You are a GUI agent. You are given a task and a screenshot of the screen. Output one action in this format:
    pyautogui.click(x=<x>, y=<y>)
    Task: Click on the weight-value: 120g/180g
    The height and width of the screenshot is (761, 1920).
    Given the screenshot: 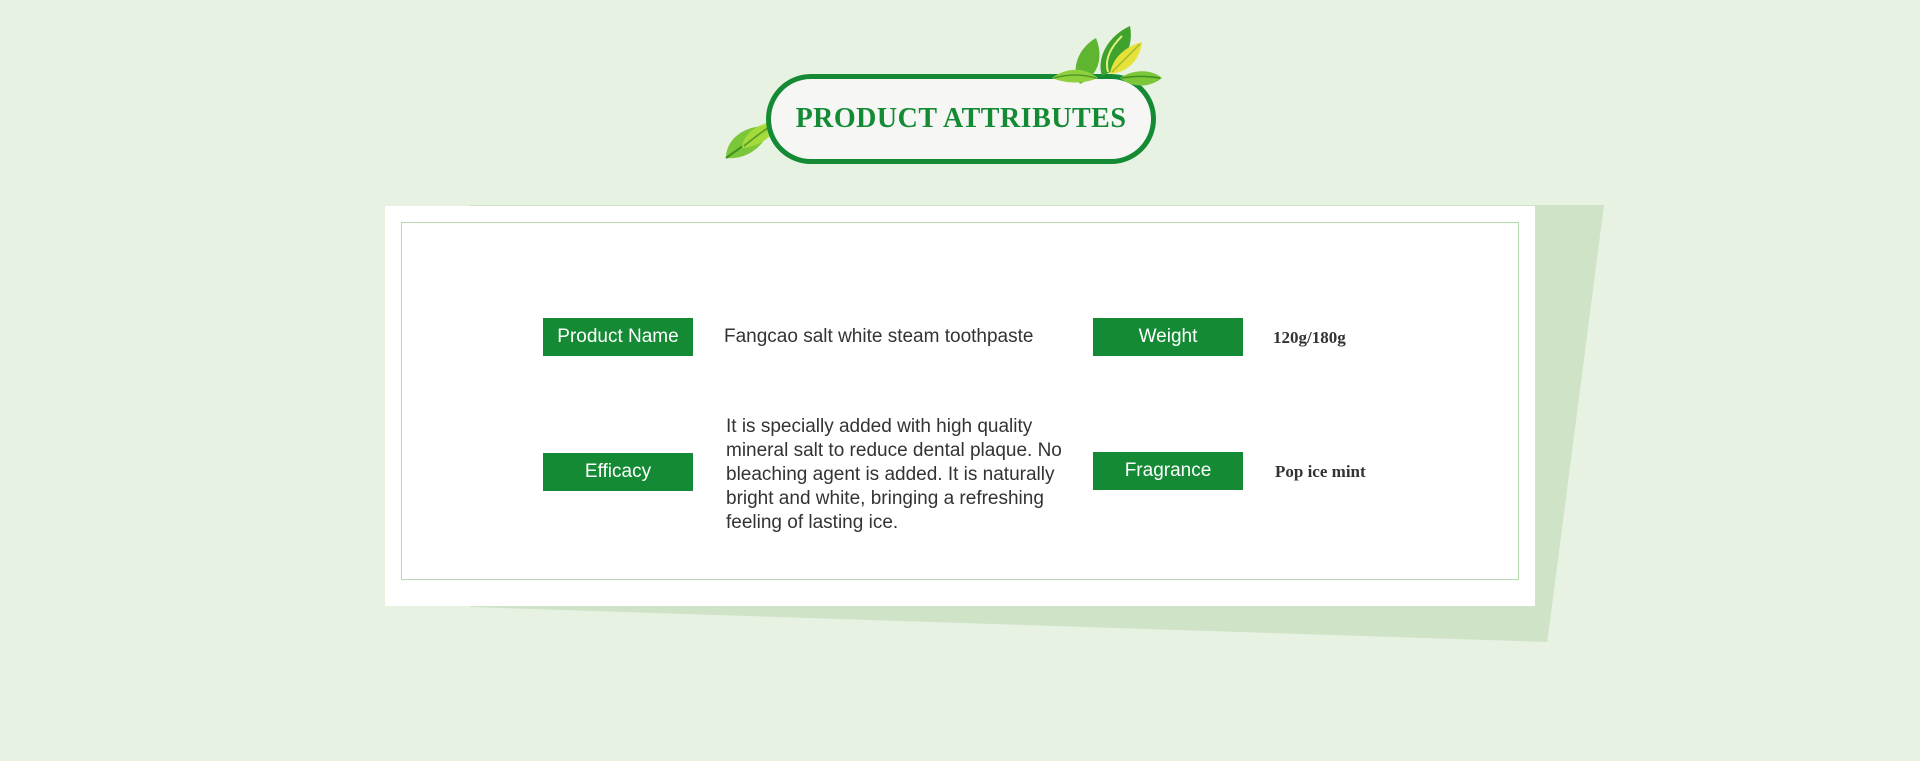 What is the action you would take?
    pyautogui.click(x=1309, y=337)
    